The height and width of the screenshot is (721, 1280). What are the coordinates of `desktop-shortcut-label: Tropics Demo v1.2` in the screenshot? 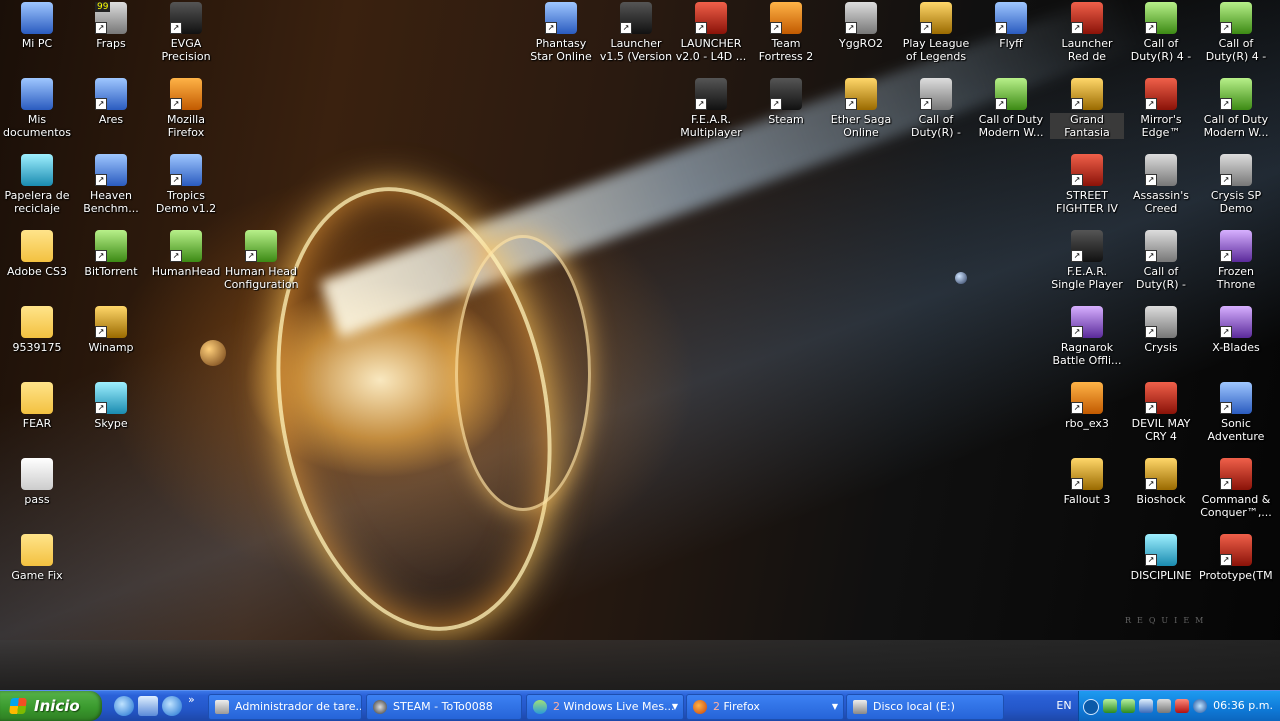 It's located at (186, 202).